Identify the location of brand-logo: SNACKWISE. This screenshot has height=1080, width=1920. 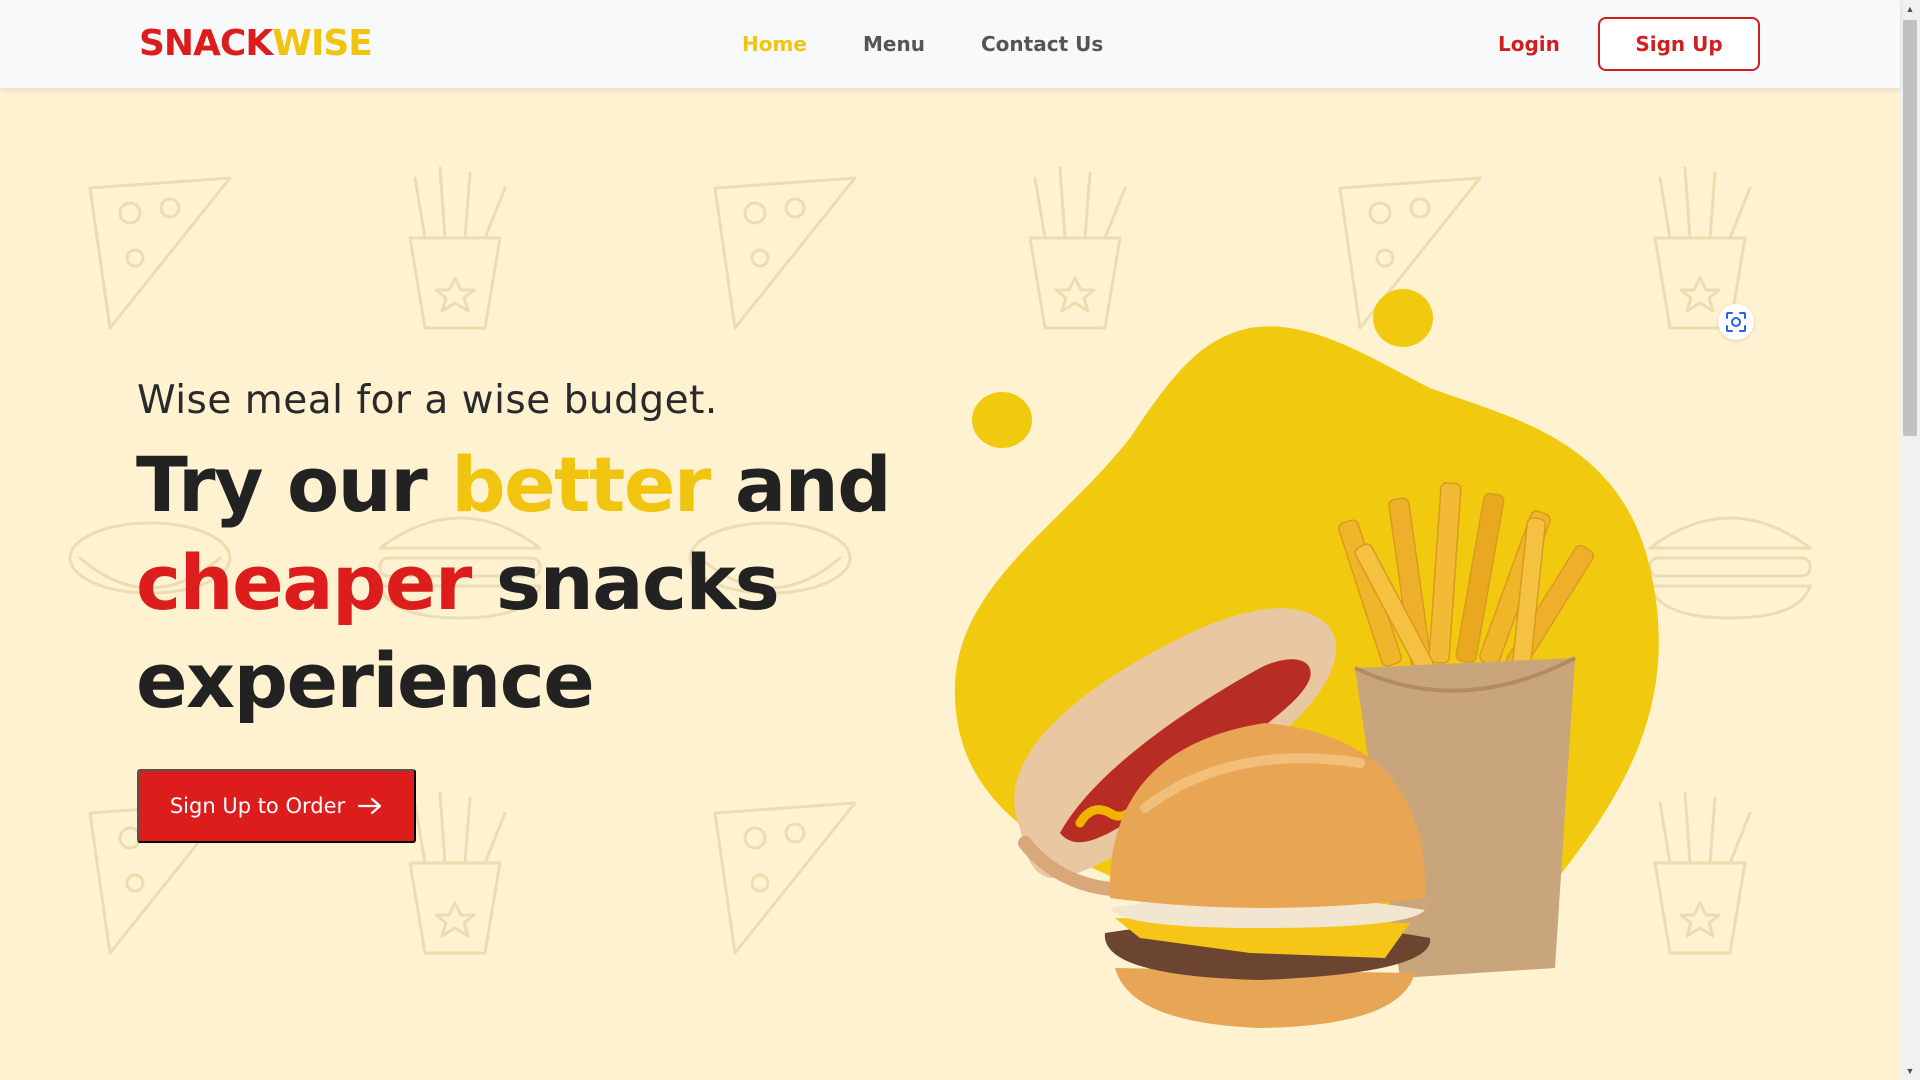
(256, 44).